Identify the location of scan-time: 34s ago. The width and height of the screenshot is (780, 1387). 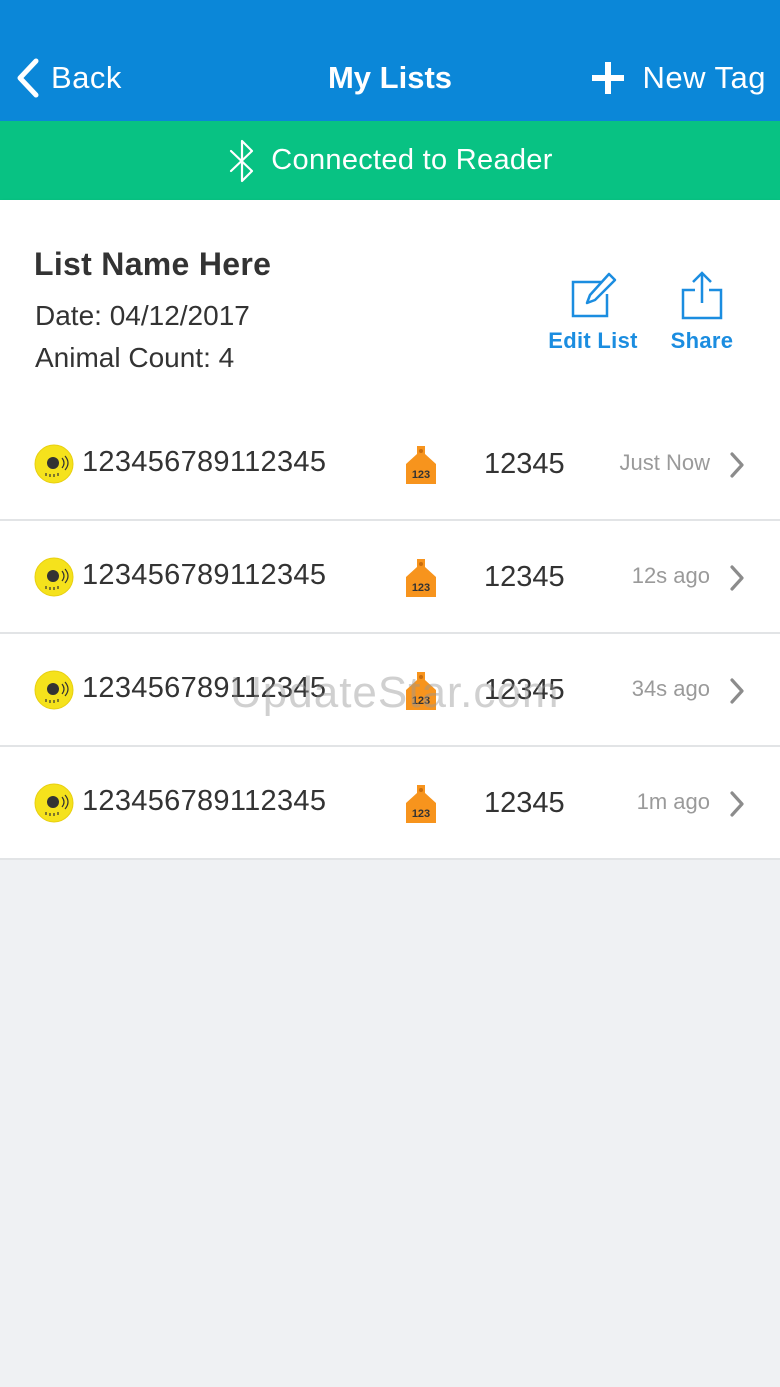
(670, 688).